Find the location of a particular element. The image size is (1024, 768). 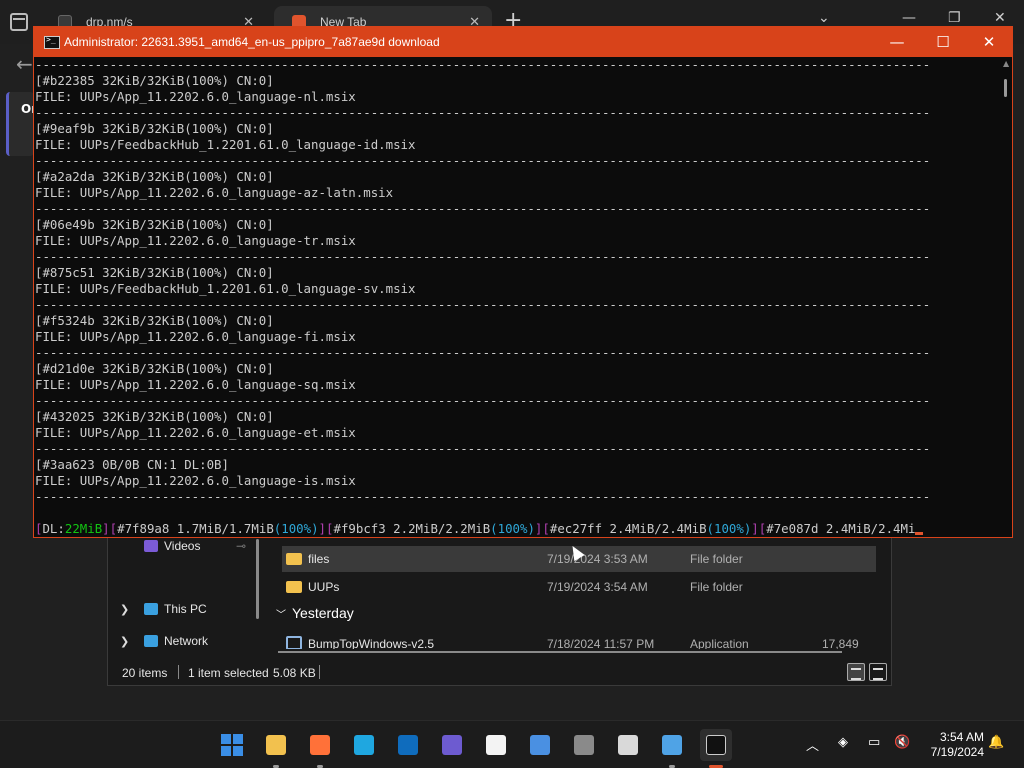

taskbar-store is located at coordinates (496, 745).